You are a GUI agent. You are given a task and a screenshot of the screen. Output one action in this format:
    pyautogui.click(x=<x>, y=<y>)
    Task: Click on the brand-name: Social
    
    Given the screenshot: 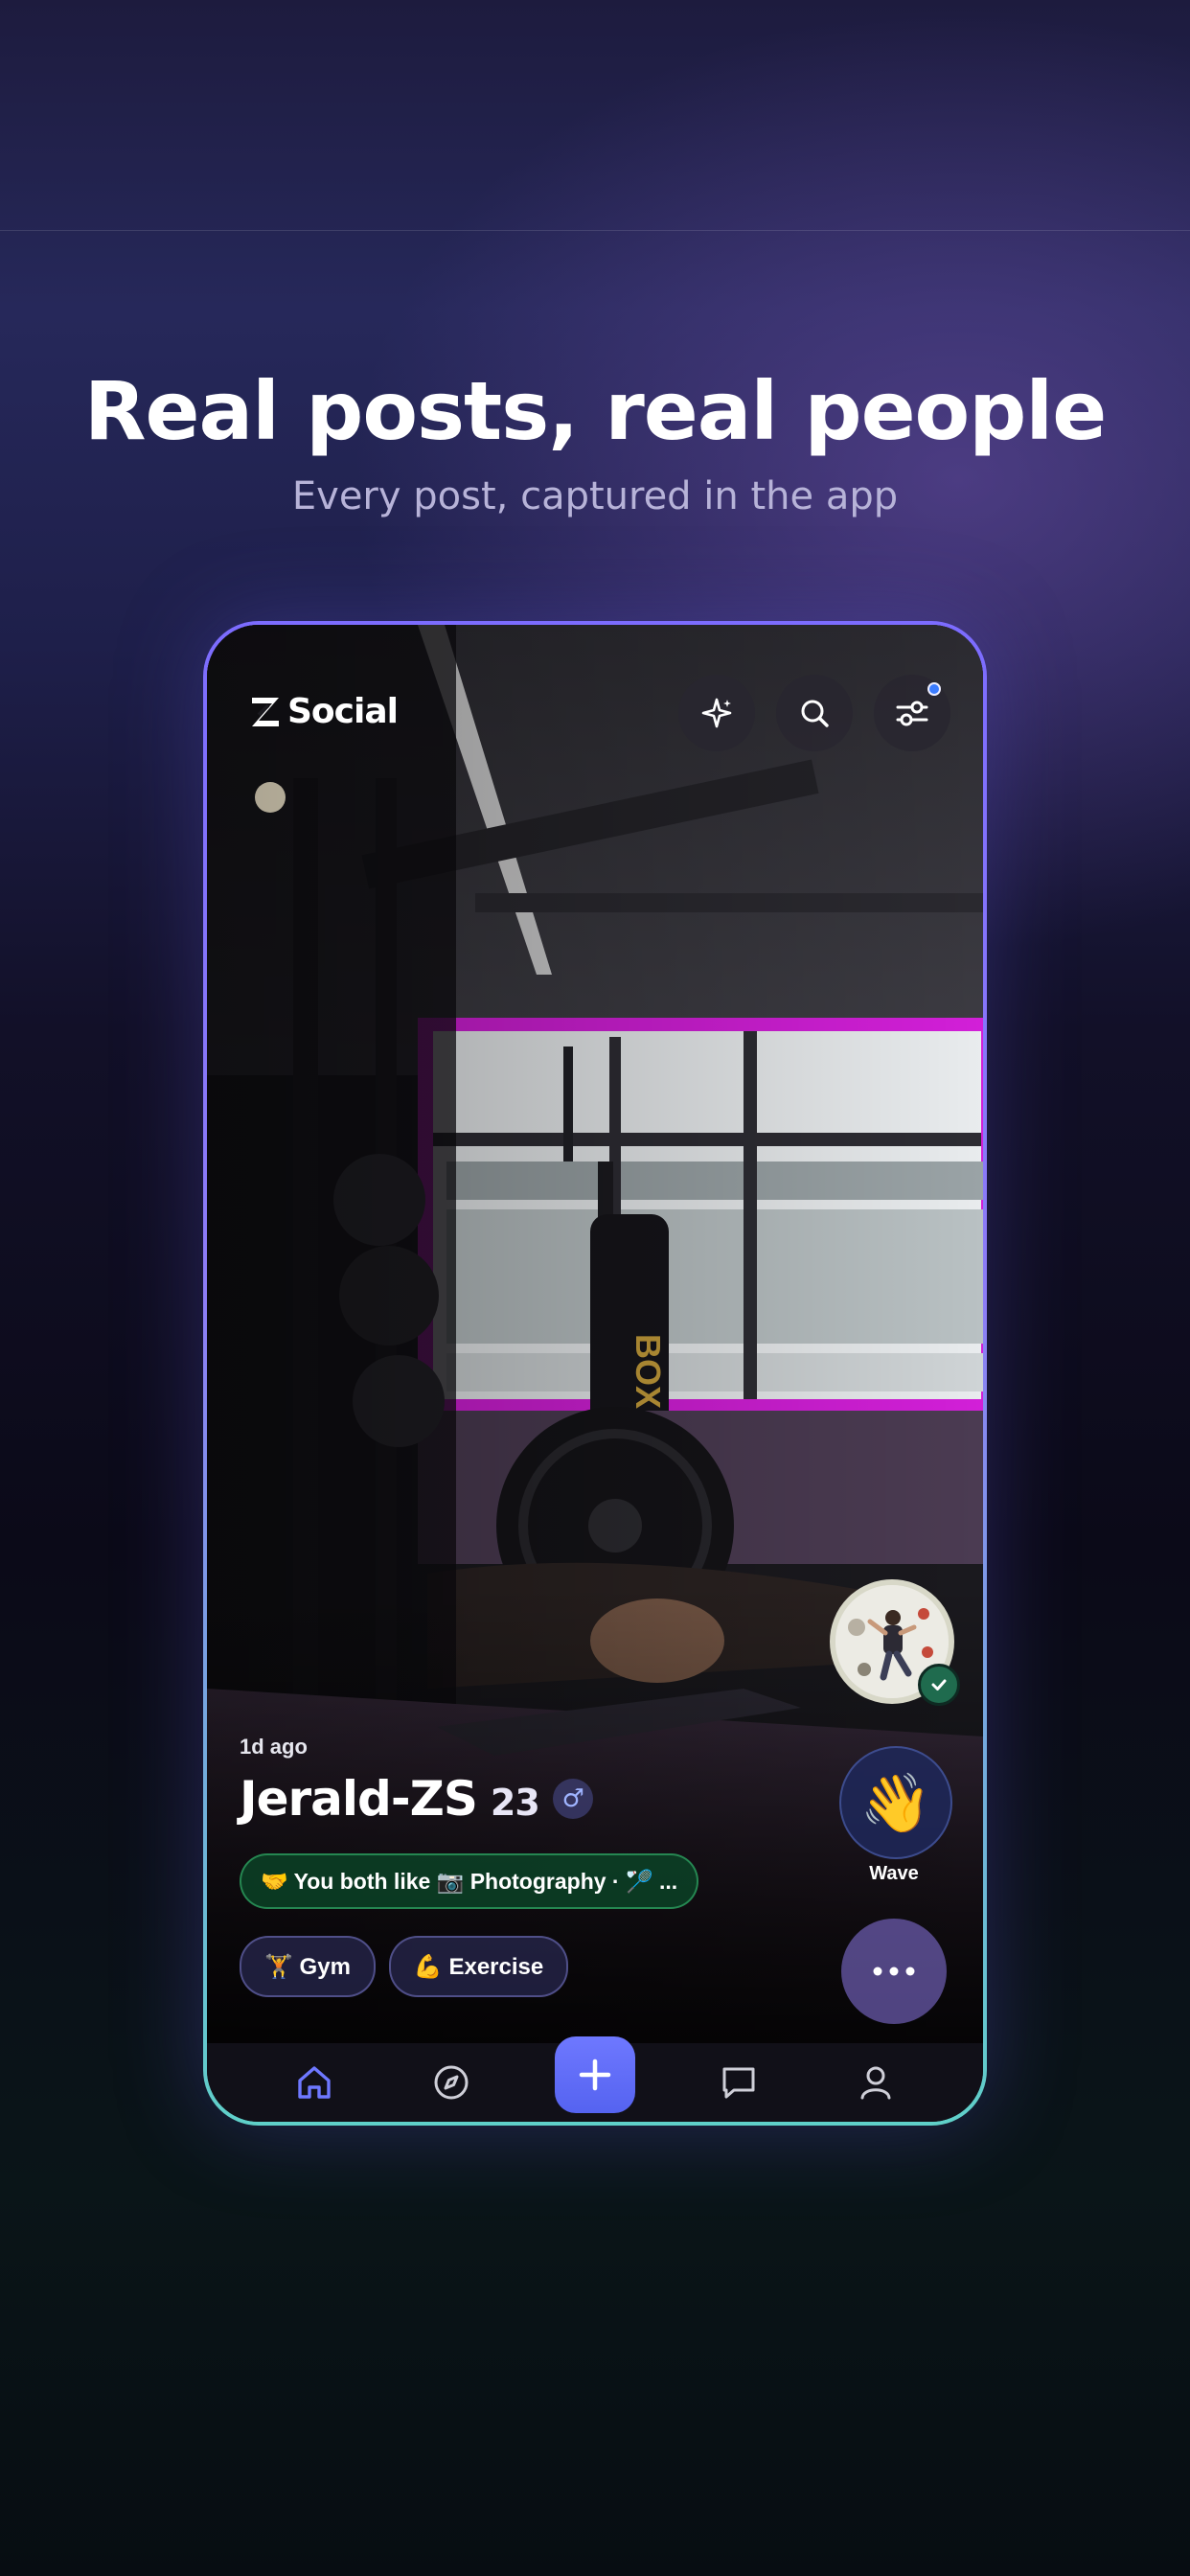 What is the action you would take?
    pyautogui.click(x=343, y=711)
    